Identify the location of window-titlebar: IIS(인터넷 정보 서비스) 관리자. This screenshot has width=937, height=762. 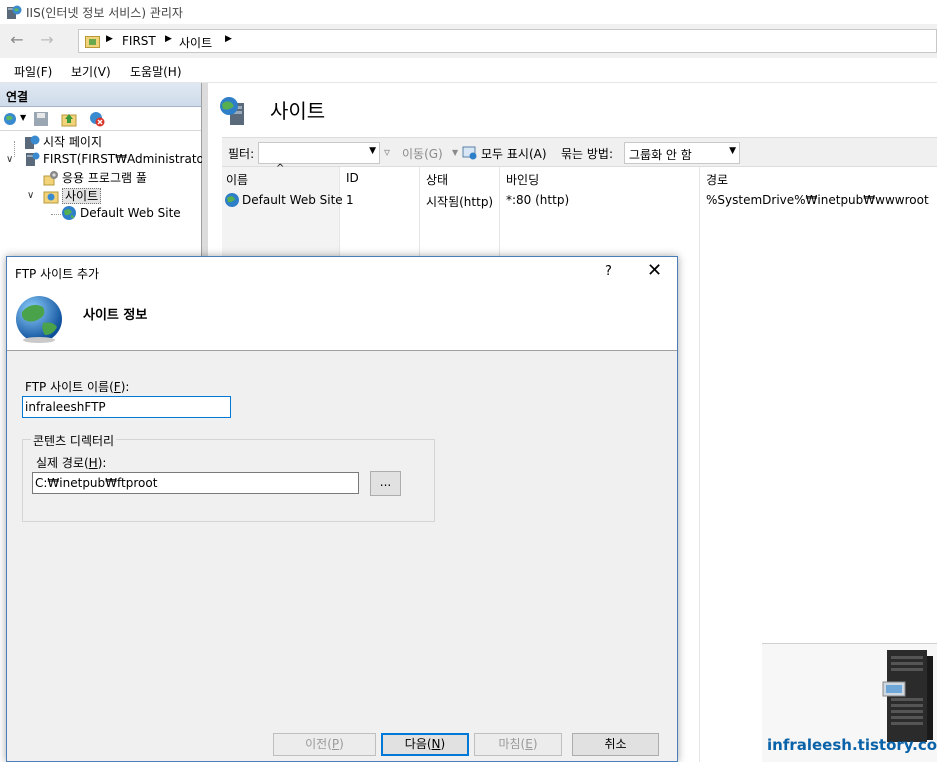
(468, 12).